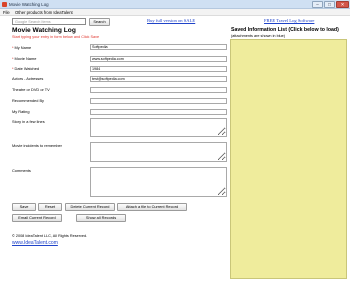 The image size is (350, 287). What do you see at coordinates (289, 20) in the screenshot?
I see `free-travel-log-link: FREE Travel Log Software` at bounding box center [289, 20].